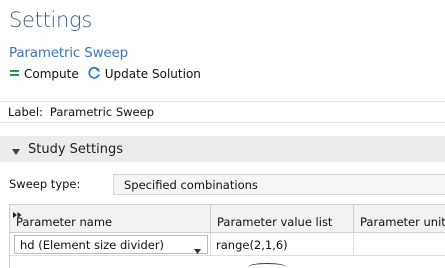  I want to click on parameter-name-select: hd (Element size divider), so click(111, 244).